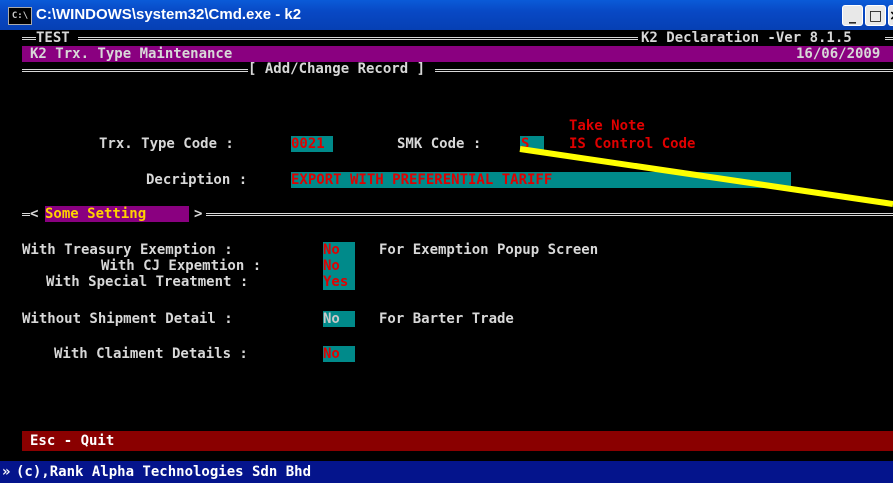 The height and width of the screenshot is (483, 893). Describe the element at coordinates (6, 472) in the screenshot. I see `status-arrow-icon: »` at that location.